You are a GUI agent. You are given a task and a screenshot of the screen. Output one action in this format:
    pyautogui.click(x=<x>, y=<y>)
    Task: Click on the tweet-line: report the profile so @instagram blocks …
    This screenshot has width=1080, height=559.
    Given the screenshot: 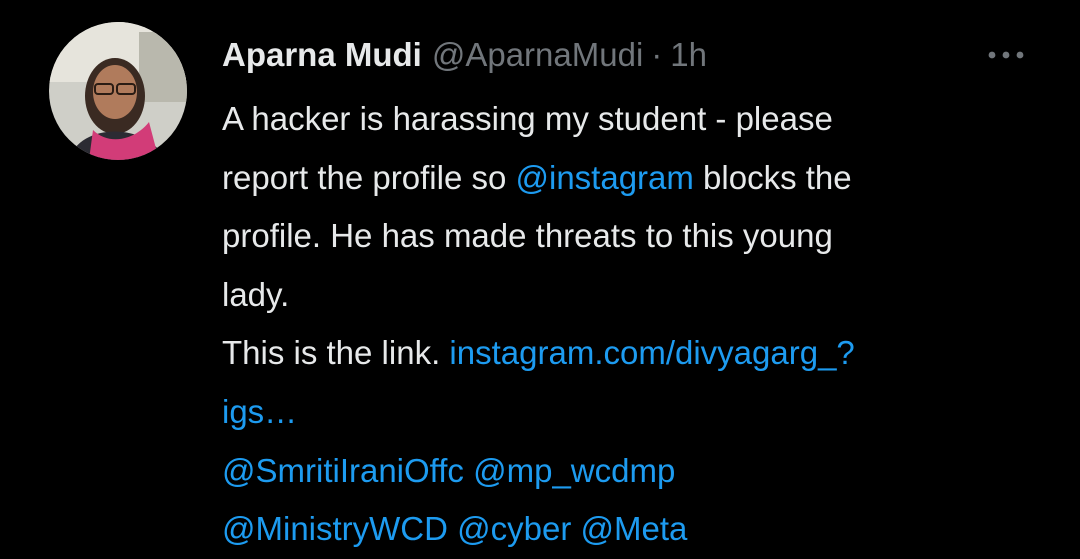 What is the action you would take?
    pyautogui.click(x=637, y=178)
    